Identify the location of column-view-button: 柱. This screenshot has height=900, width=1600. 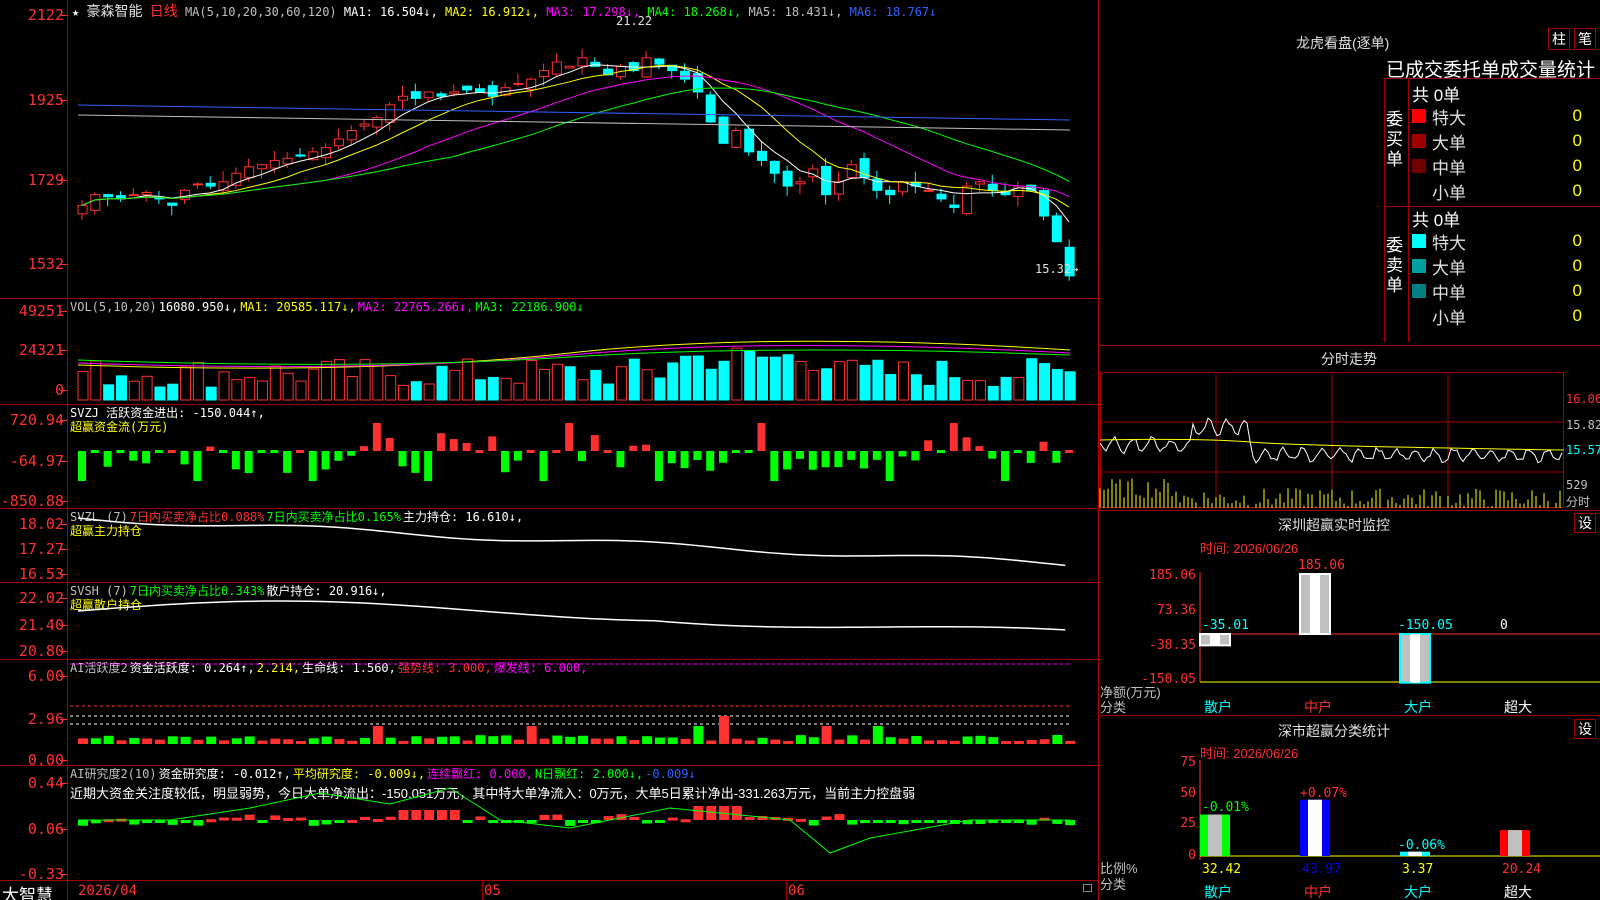
(1559, 39).